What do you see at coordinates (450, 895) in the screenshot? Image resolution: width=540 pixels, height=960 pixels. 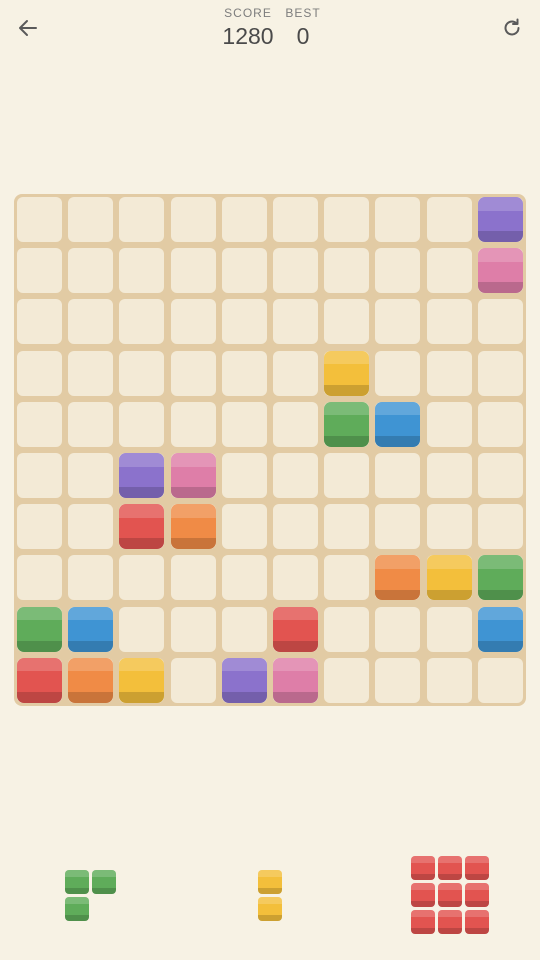 I see `square-3x3-piece` at bounding box center [450, 895].